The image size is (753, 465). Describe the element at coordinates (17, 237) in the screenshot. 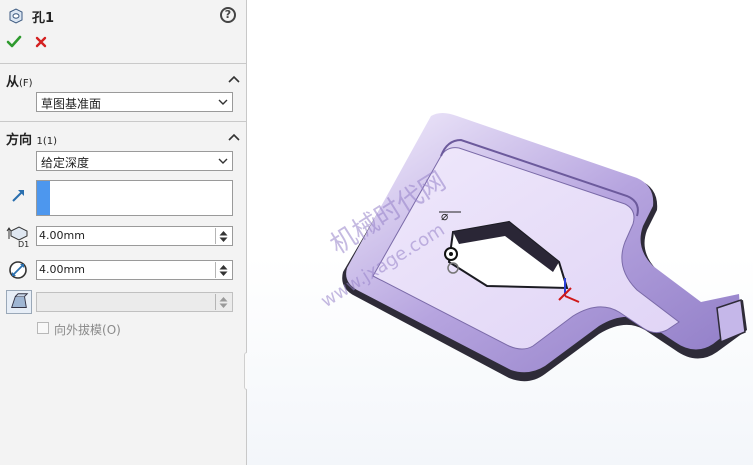

I see `depth-icon: D1` at that location.